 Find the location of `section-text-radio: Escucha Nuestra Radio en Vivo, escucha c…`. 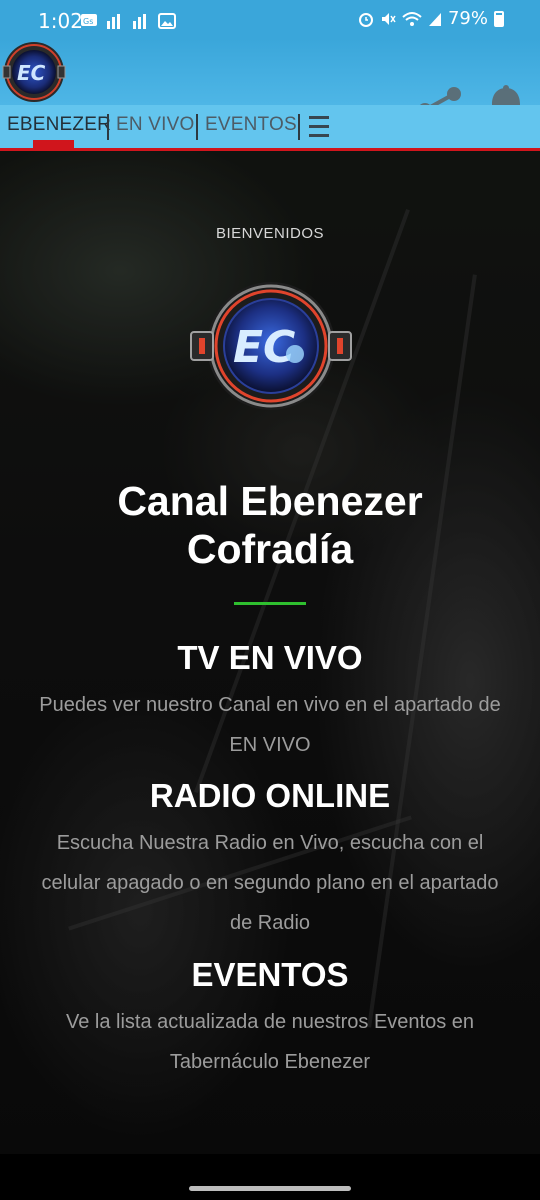

section-text-radio: Escucha Nuestra Radio en Vivo, escucha c… is located at coordinates (270, 883).